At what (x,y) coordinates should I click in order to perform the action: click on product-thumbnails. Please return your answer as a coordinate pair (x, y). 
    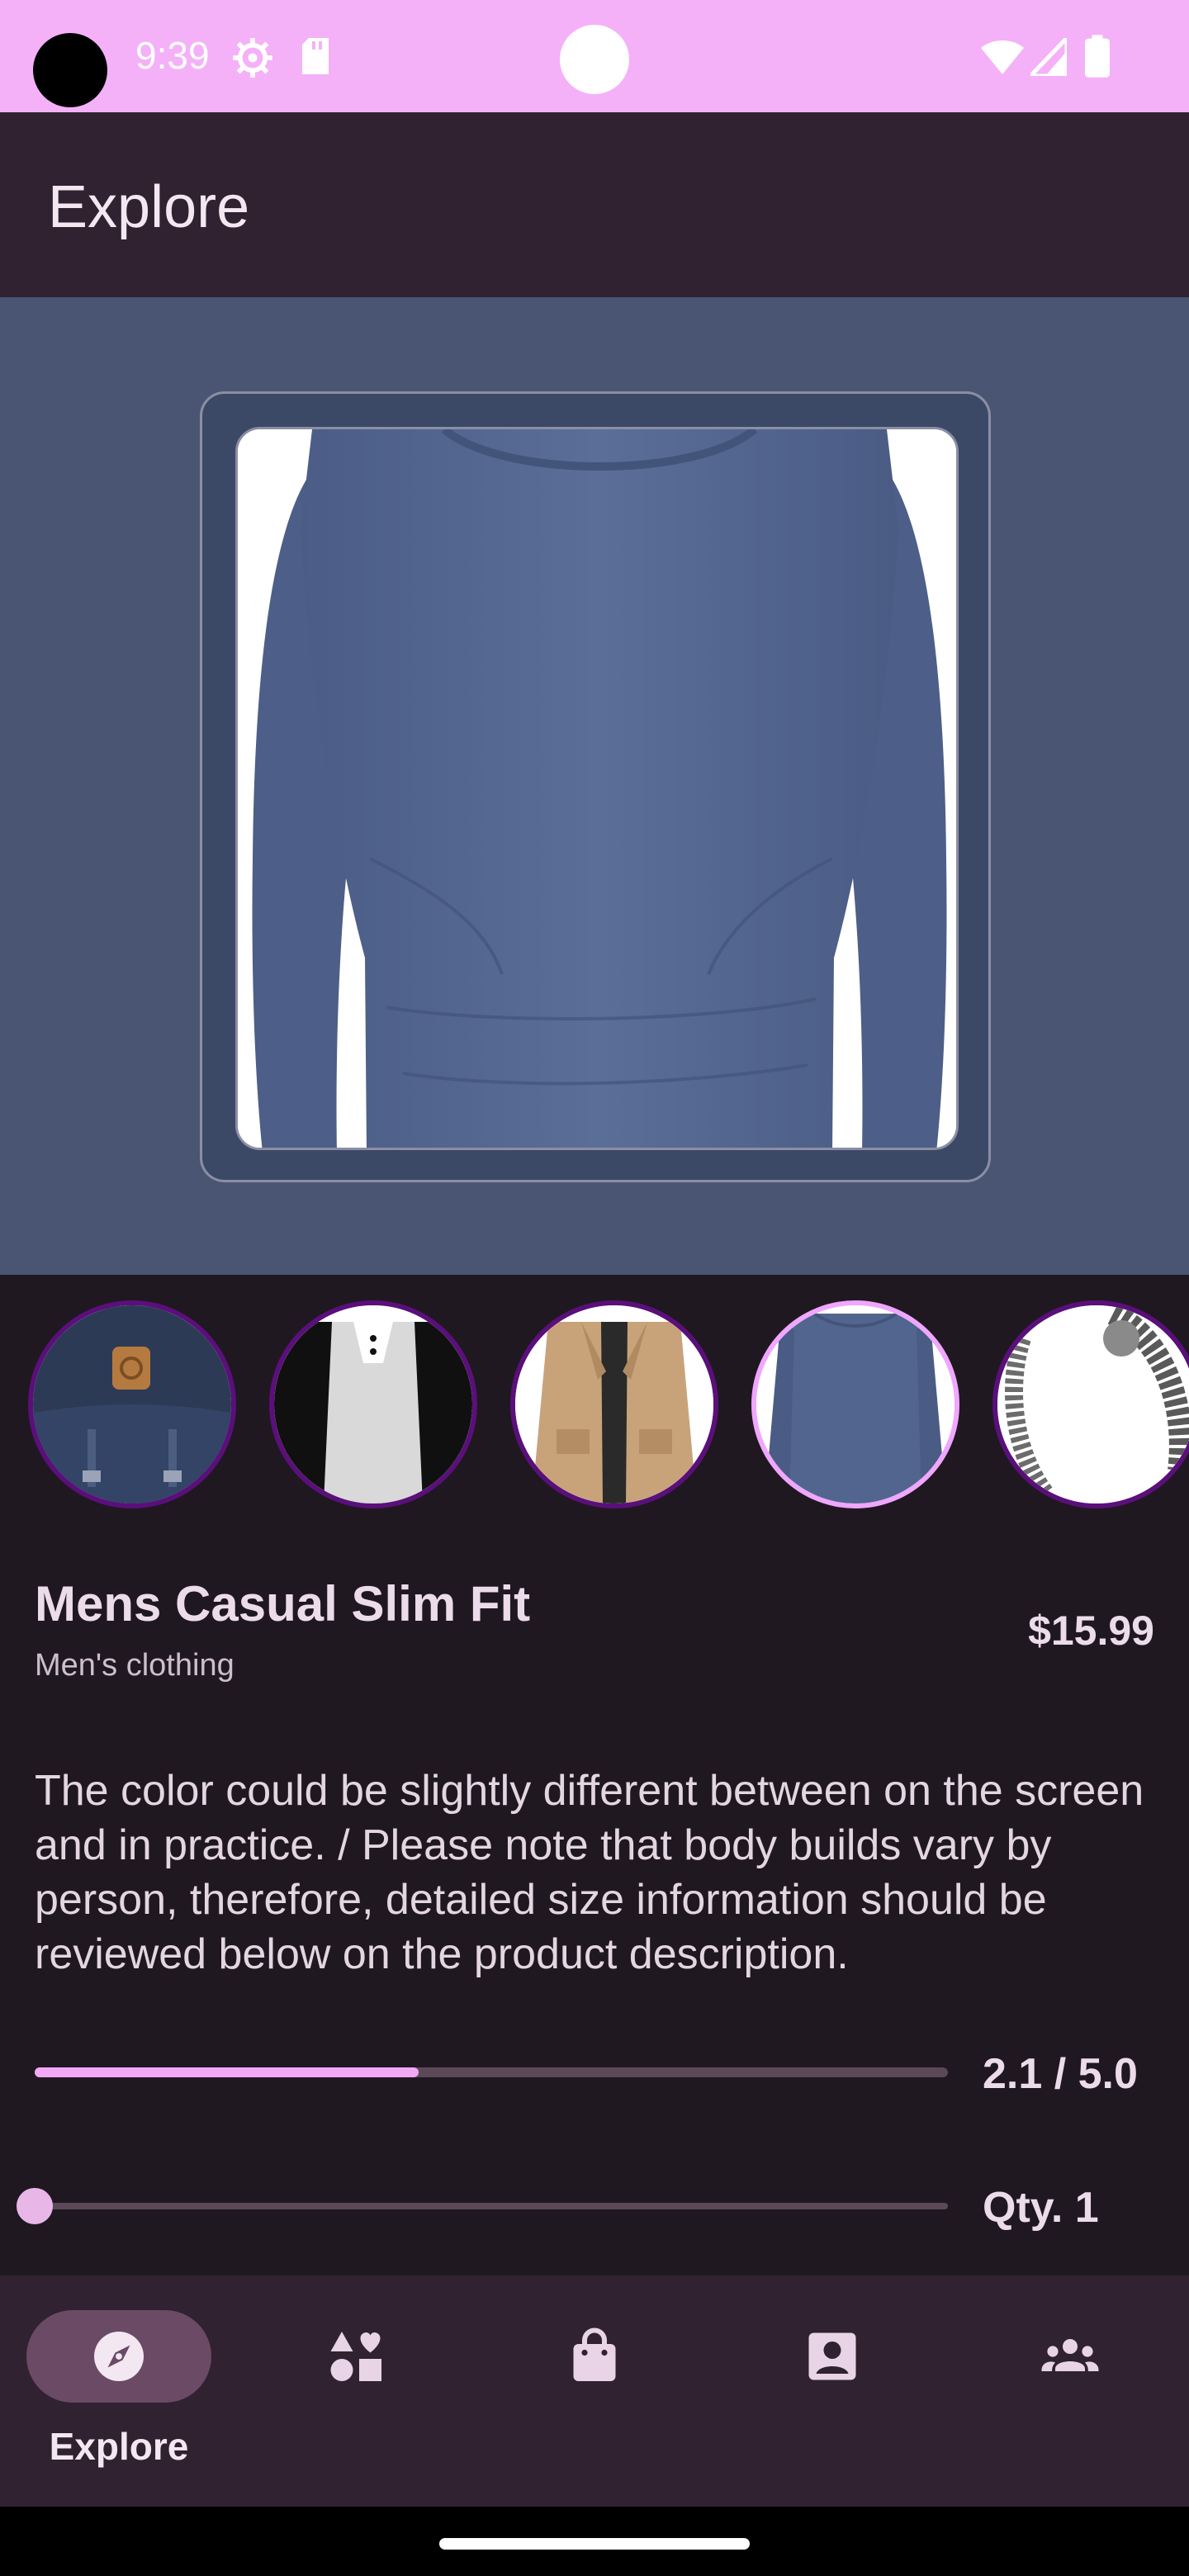
    Looking at the image, I should click on (594, 1407).